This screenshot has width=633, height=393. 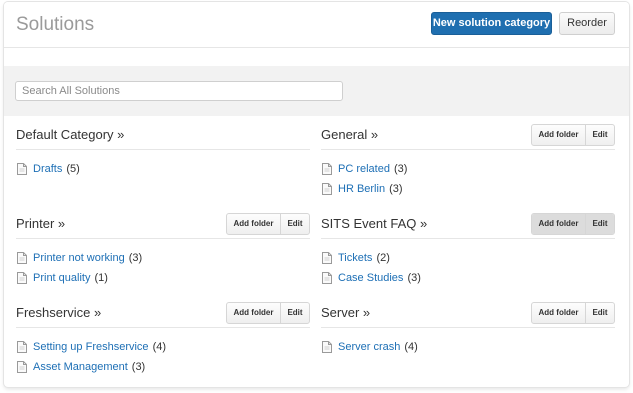 What do you see at coordinates (163, 258) in the screenshot?
I see `folder-item: Printer not working (3)` at bounding box center [163, 258].